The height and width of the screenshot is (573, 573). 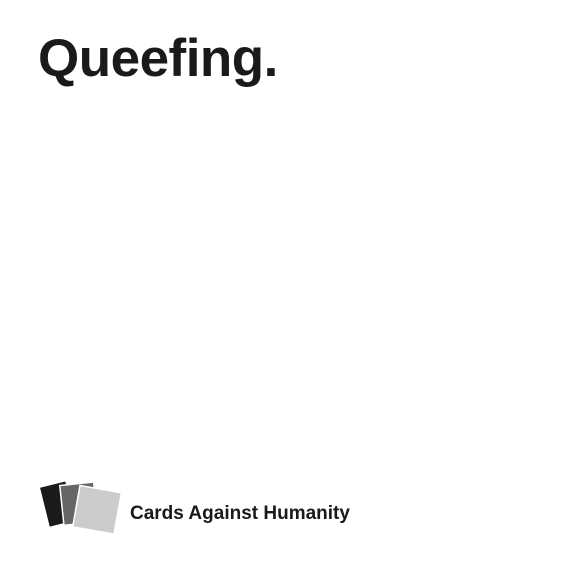 What do you see at coordinates (158, 58) in the screenshot?
I see `card-text: Queefing.` at bounding box center [158, 58].